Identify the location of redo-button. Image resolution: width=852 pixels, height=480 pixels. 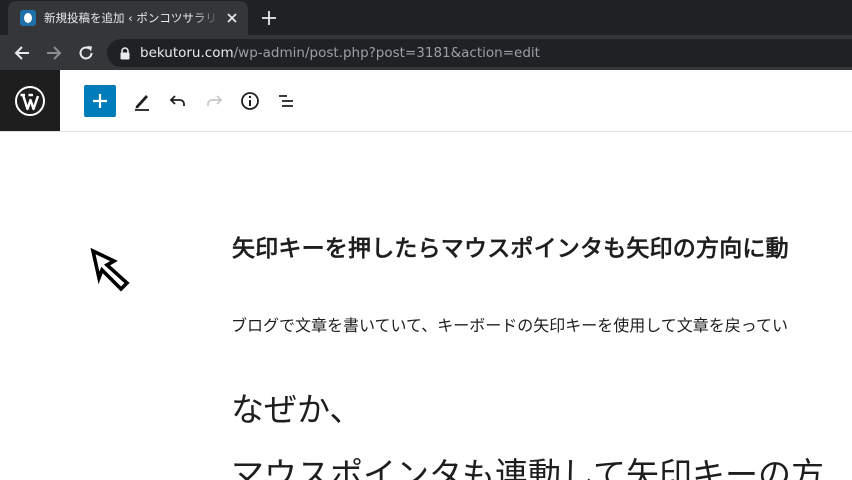
(214, 101).